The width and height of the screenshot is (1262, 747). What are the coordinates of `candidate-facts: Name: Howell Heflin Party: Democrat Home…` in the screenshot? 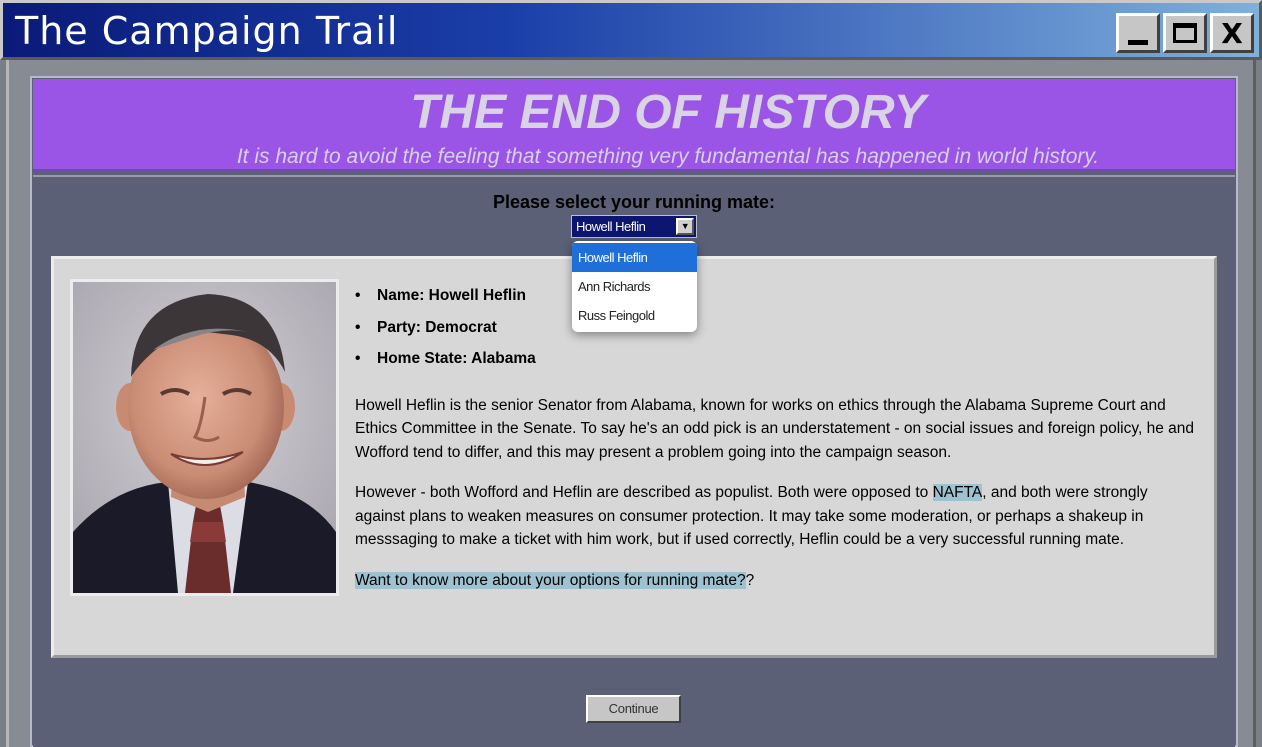 It's located at (777, 330).